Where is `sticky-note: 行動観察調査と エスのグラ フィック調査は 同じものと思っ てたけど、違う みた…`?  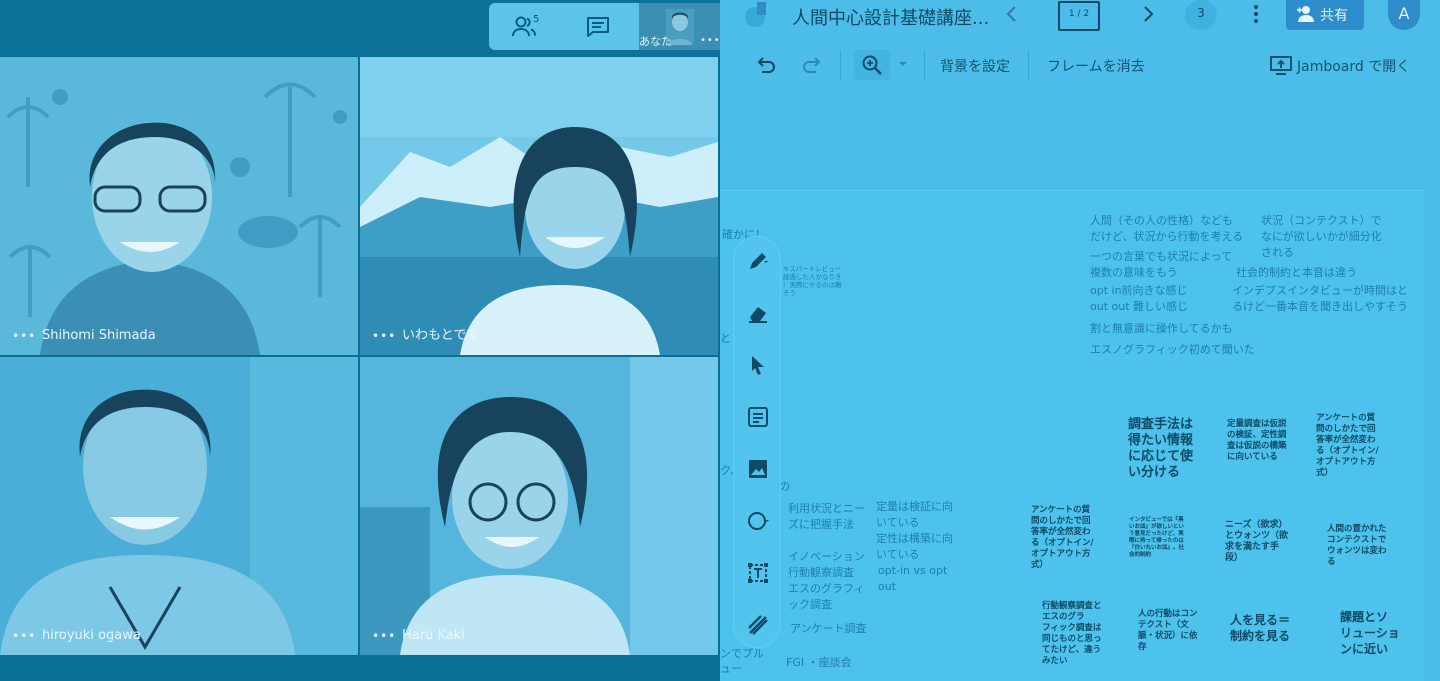
sticky-note: 行動観察調査と エスのグラ フィック調査は 同じものと思っ てたけど、違う みた… is located at coordinates (1072, 634).